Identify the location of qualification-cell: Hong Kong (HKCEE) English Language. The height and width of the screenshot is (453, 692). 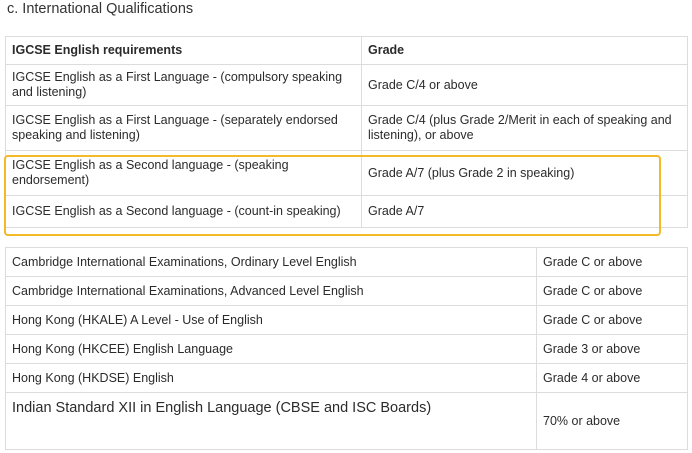
(271, 349).